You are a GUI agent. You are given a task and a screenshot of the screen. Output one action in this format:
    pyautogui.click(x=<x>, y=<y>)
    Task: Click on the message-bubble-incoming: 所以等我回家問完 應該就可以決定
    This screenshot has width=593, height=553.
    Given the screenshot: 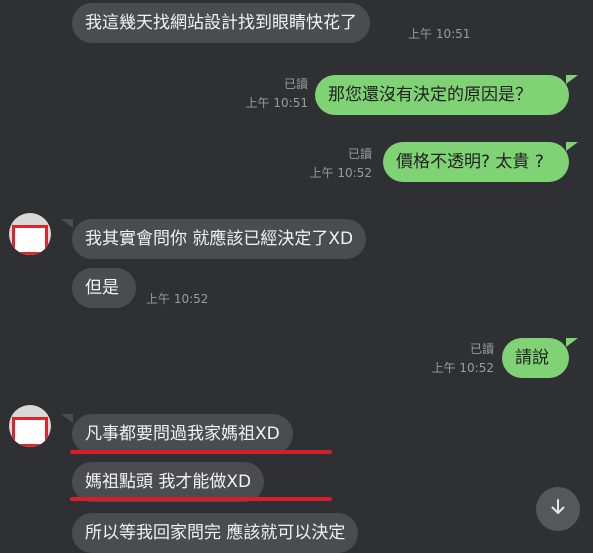 What is the action you would take?
    pyautogui.click(x=215, y=533)
    